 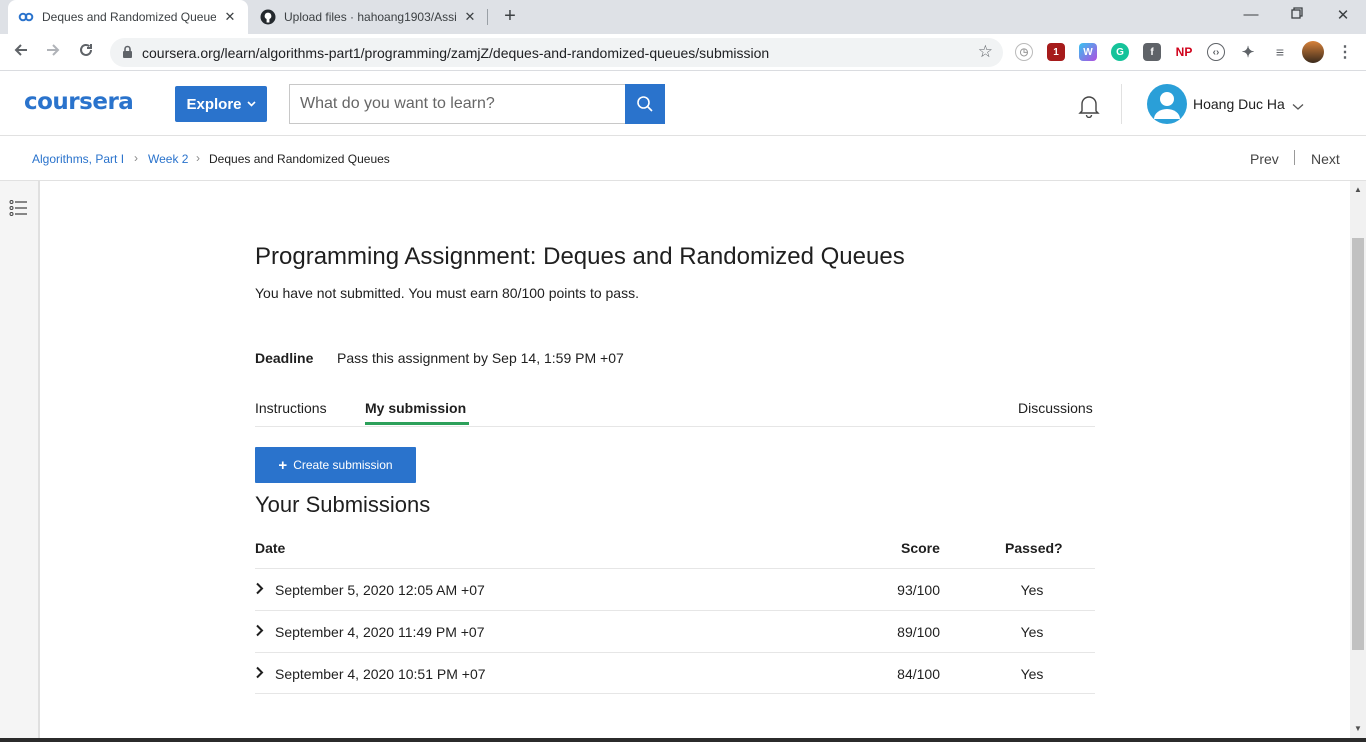 What do you see at coordinates (1313, 52) in the screenshot?
I see `profile-avatar-icon` at bounding box center [1313, 52].